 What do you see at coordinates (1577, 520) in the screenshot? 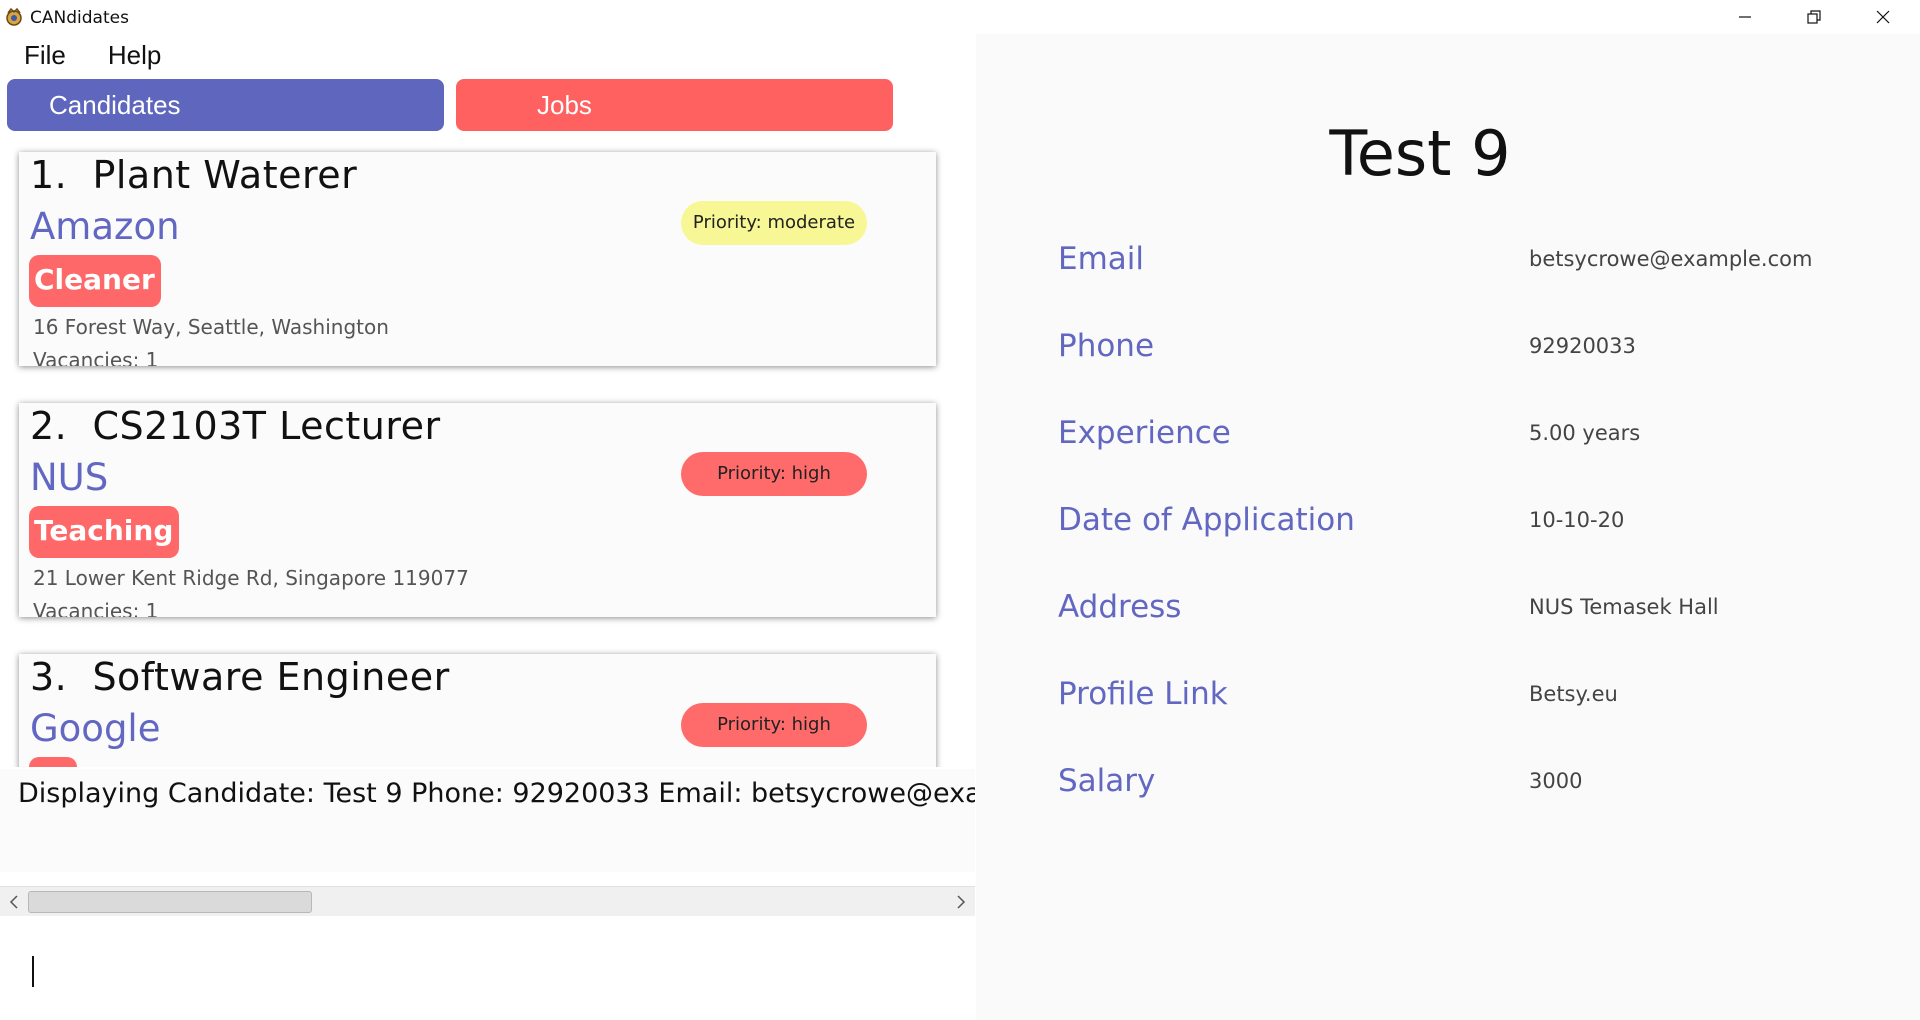
I see `detail-value: 10-10-20` at bounding box center [1577, 520].